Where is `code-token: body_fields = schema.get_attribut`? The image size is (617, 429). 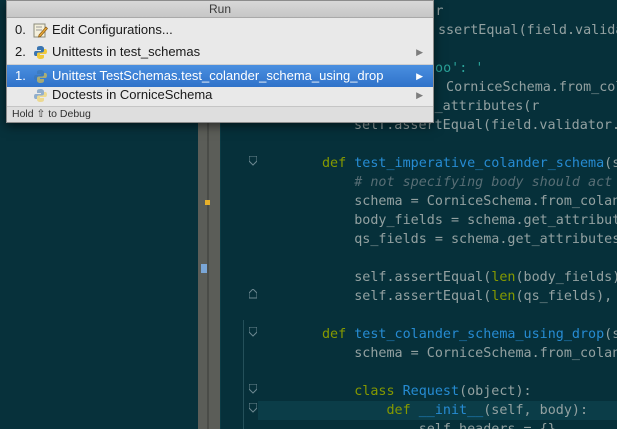 code-token: body_fields = schema.get_attribut is located at coordinates (469, 220).